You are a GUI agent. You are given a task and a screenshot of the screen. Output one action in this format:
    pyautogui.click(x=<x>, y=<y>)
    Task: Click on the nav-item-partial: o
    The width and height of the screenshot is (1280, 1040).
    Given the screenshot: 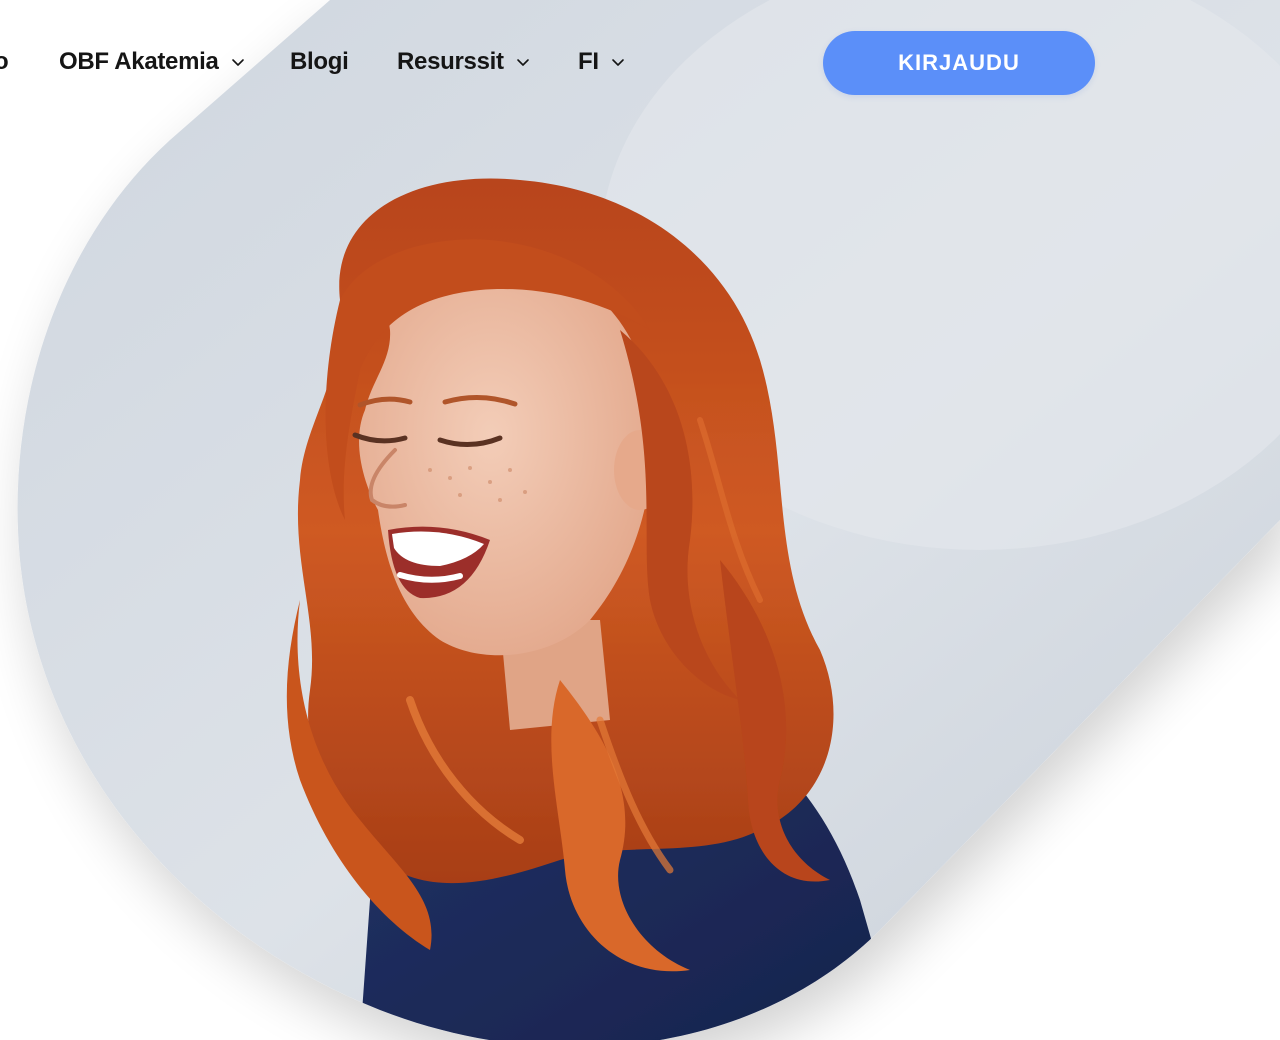 What is the action you would take?
    pyautogui.click(x=6, y=62)
    